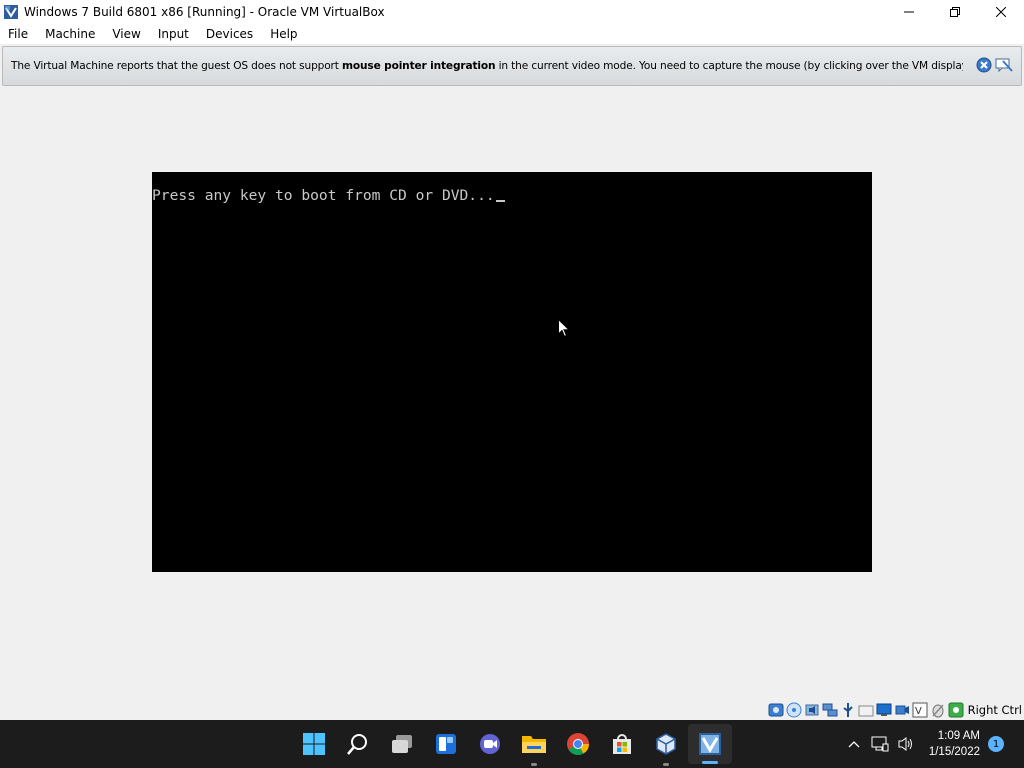 This screenshot has width=1024, height=768. I want to click on mouse-pointer-icon, so click(564, 328).